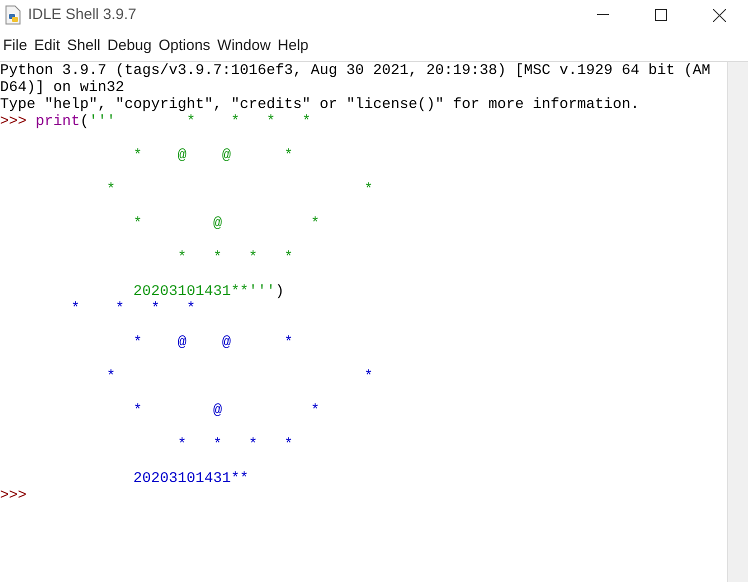 The width and height of the screenshot is (748, 582). Describe the element at coordinates (719, 15) in the screenshot. I see `close-icon` at that location.